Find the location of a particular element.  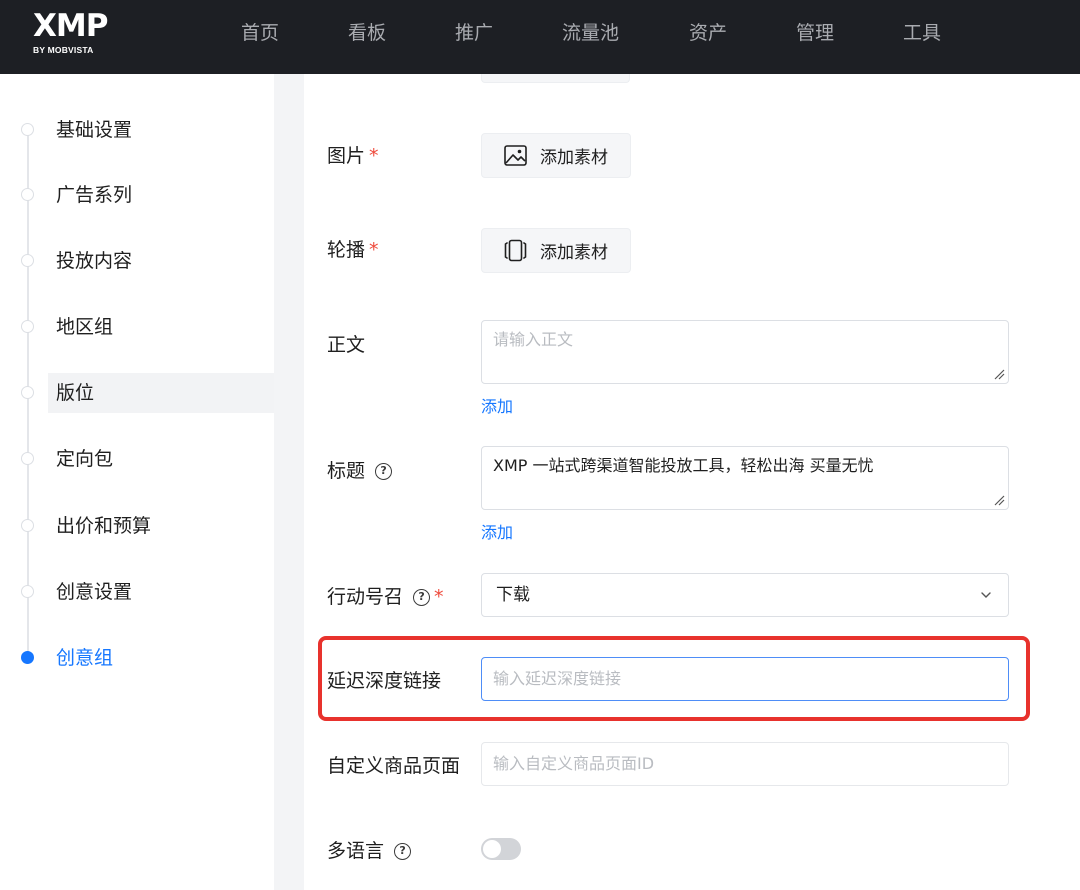

custom-product-page-placeholder: 输入自定义商品页面ID is located at coordinates (574, 763).